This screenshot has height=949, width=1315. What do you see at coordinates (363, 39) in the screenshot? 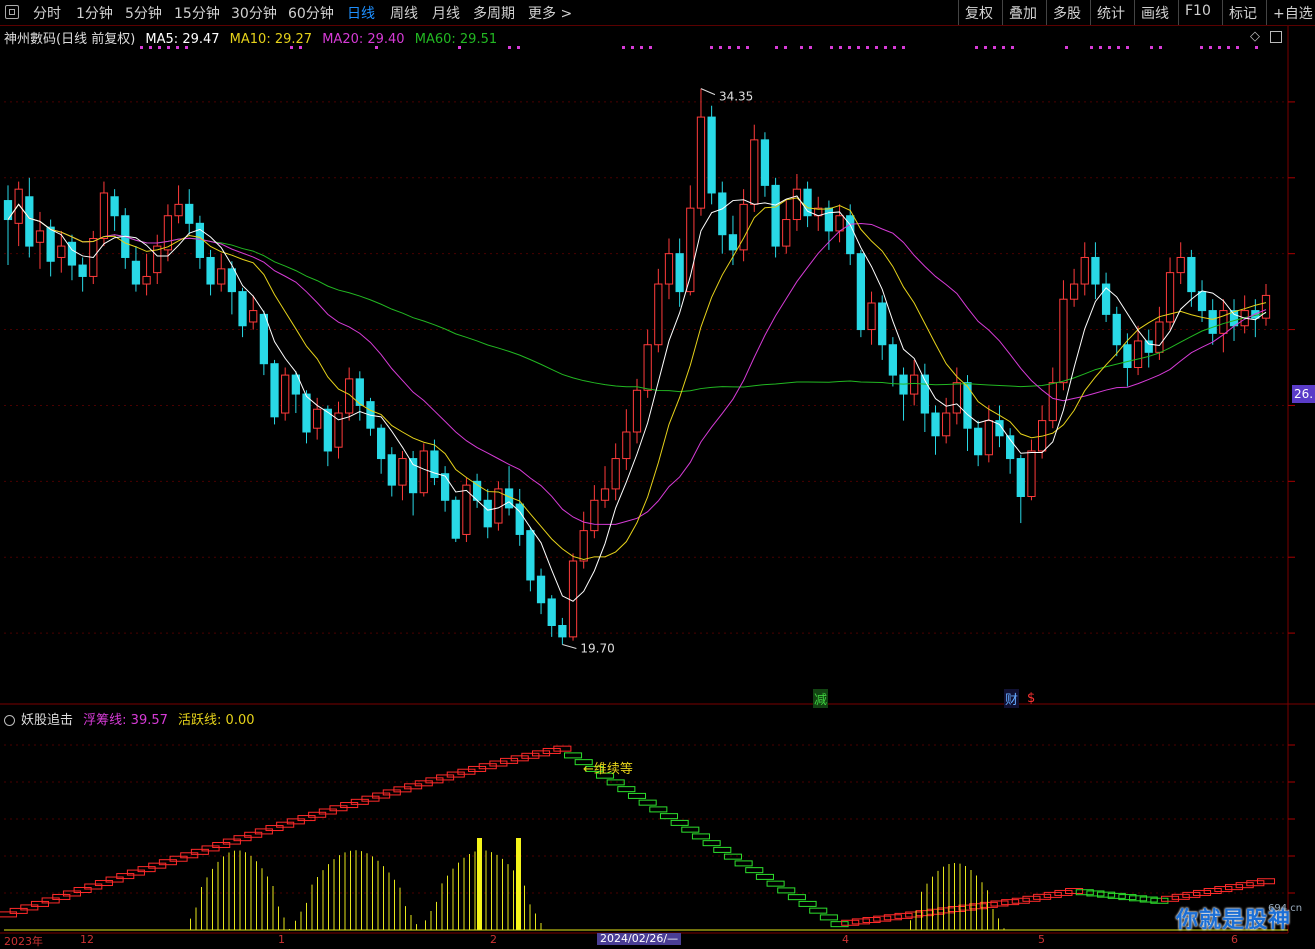
I see `ma20-value: MA20: 29.40` at bounding box center [363, 39].